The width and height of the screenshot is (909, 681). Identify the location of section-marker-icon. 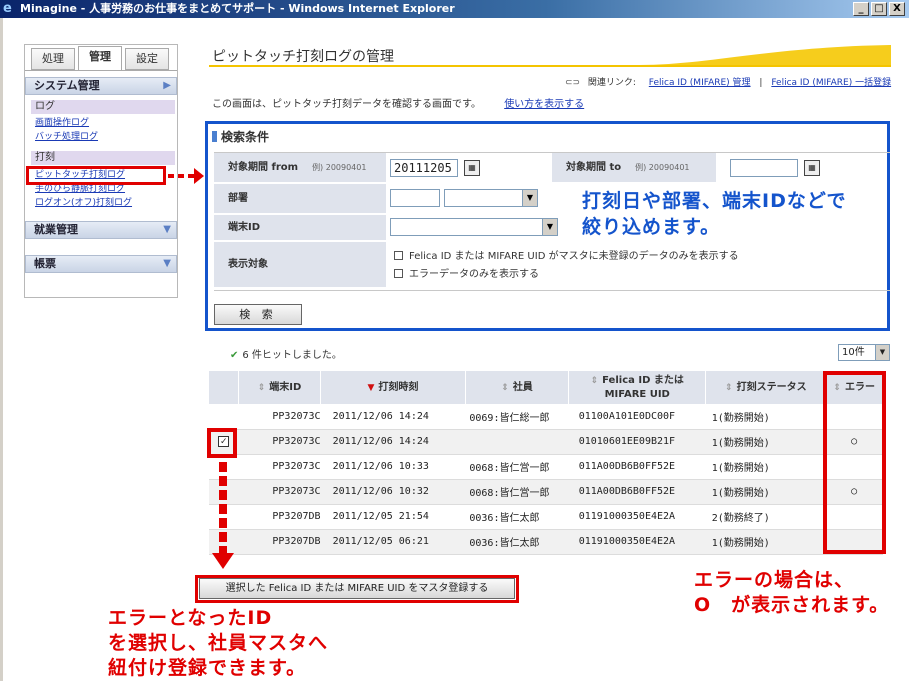
(214, 136).